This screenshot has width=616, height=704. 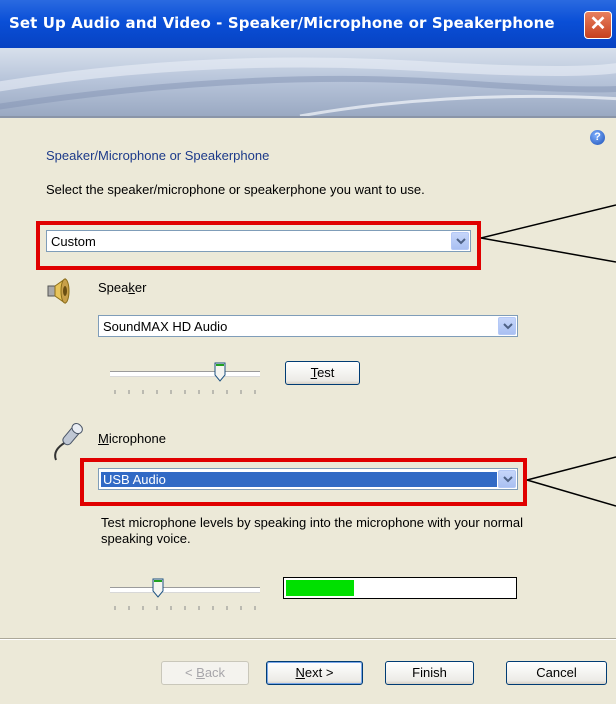 What do you see at coordinates (122, 287) in the screenshot?
I see `speaker-label: Speaker` at bounding box center [122, 287].